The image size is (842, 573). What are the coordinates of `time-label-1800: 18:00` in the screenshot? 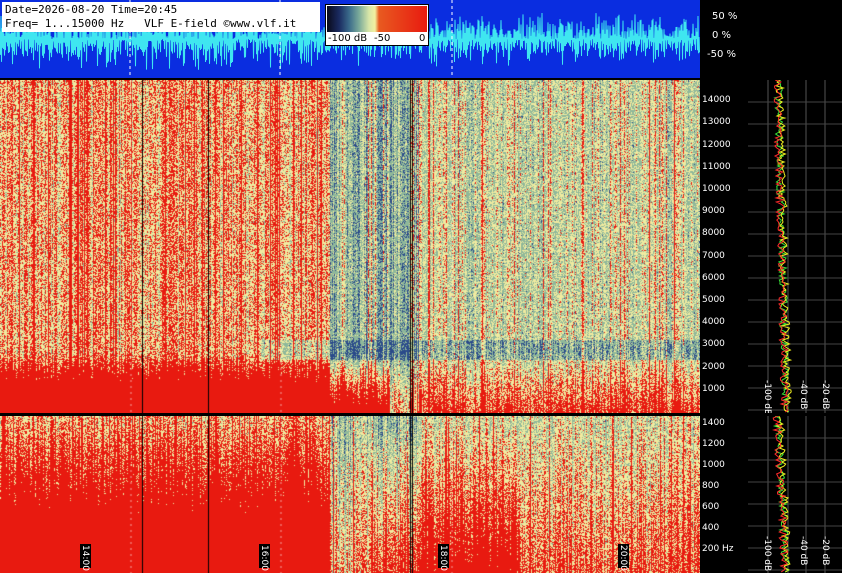 It's located at (443, 557).